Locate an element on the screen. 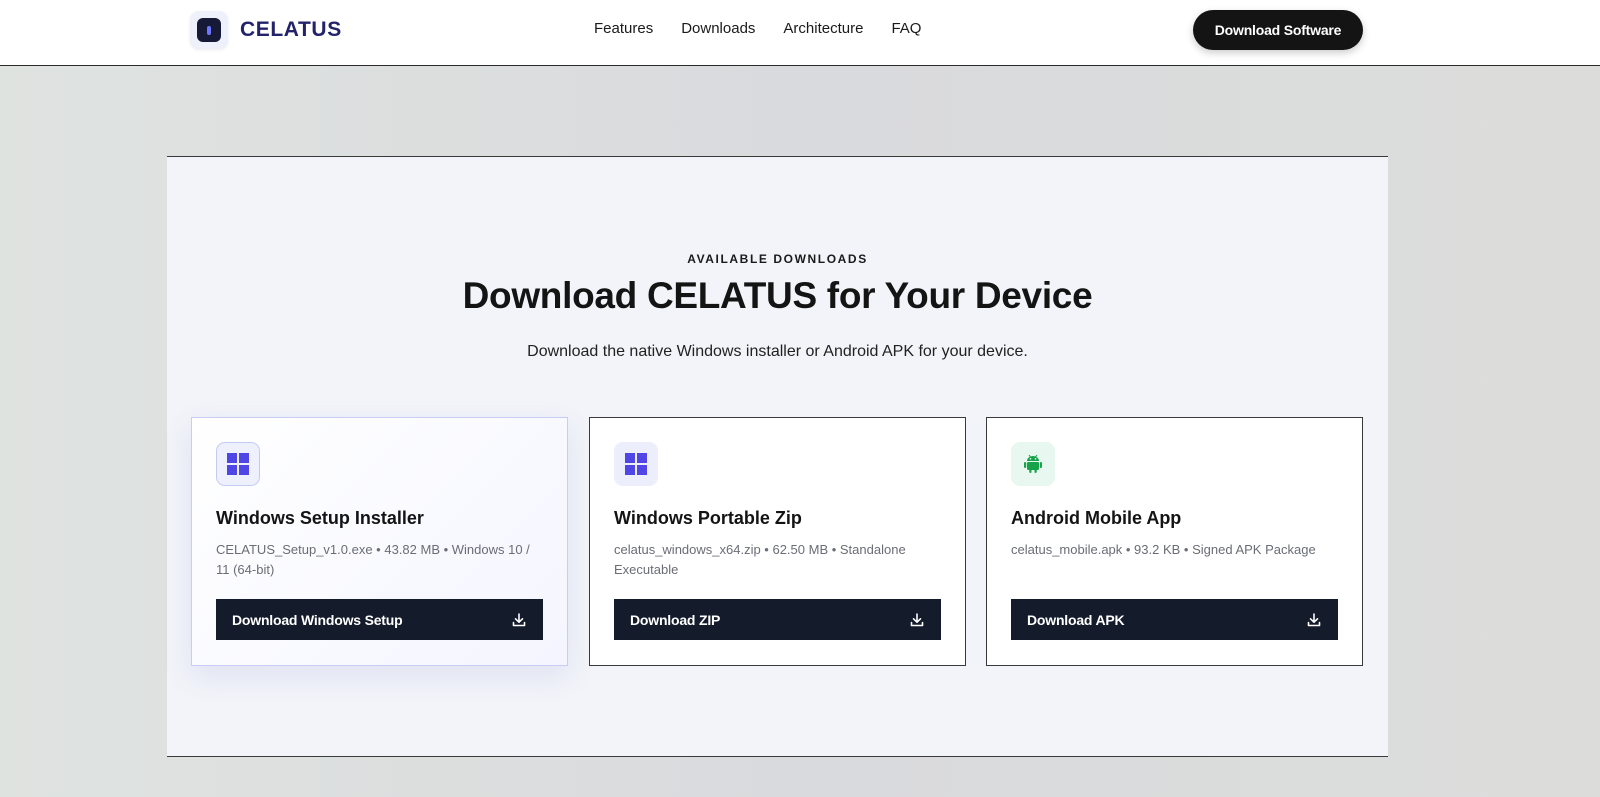  logo-text: CELATUS is located at coordinates (291, 29).